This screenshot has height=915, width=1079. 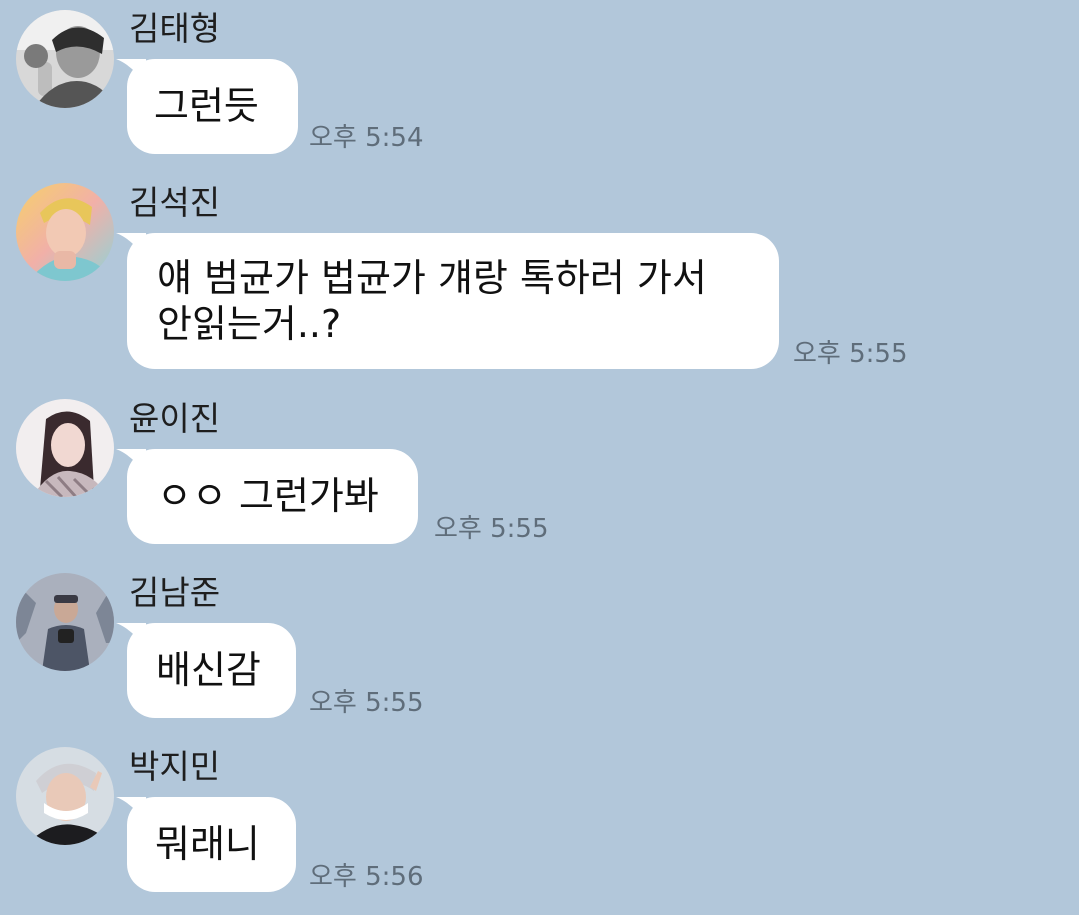 I want to click on sender-name: 김태형, so click(x=175, y=28).